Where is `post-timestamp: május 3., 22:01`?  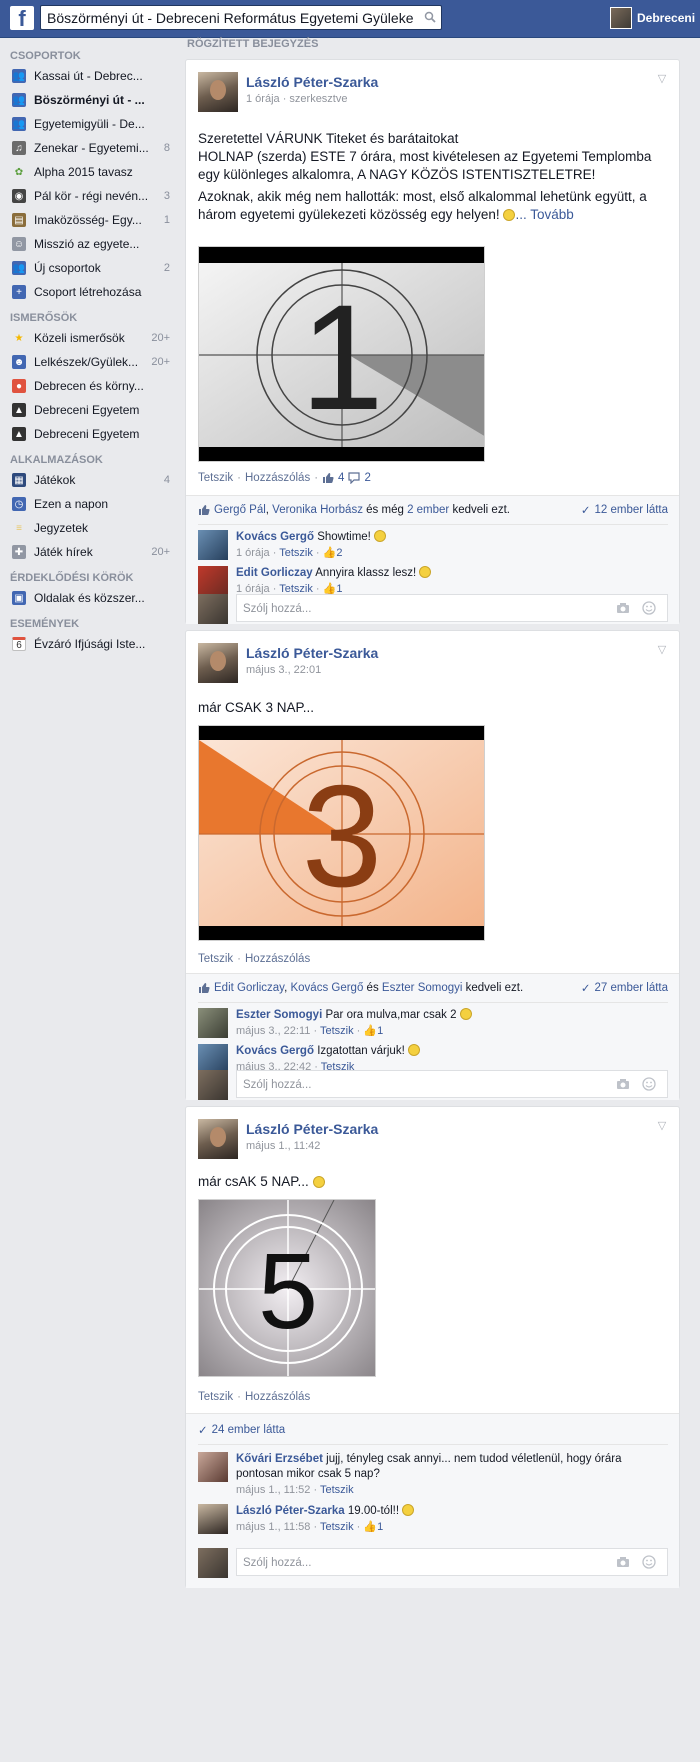 post-timestamp: május 3., 22:01 is located at coordinates (283, 670).